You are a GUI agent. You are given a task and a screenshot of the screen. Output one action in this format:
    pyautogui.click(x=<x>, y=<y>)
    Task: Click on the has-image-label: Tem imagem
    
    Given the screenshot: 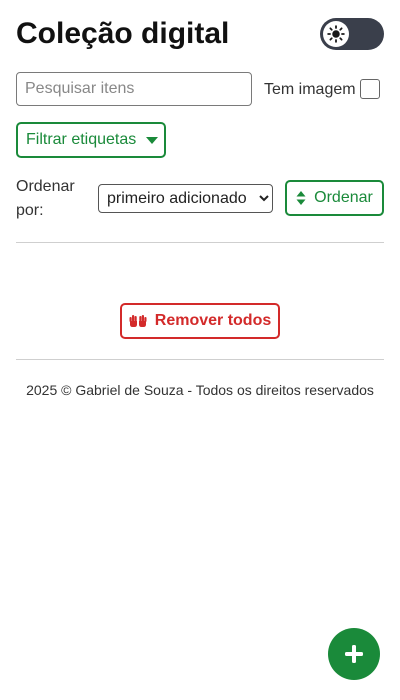 What is the action you would take?
    pyautogui.click(x=310, y=89)
    